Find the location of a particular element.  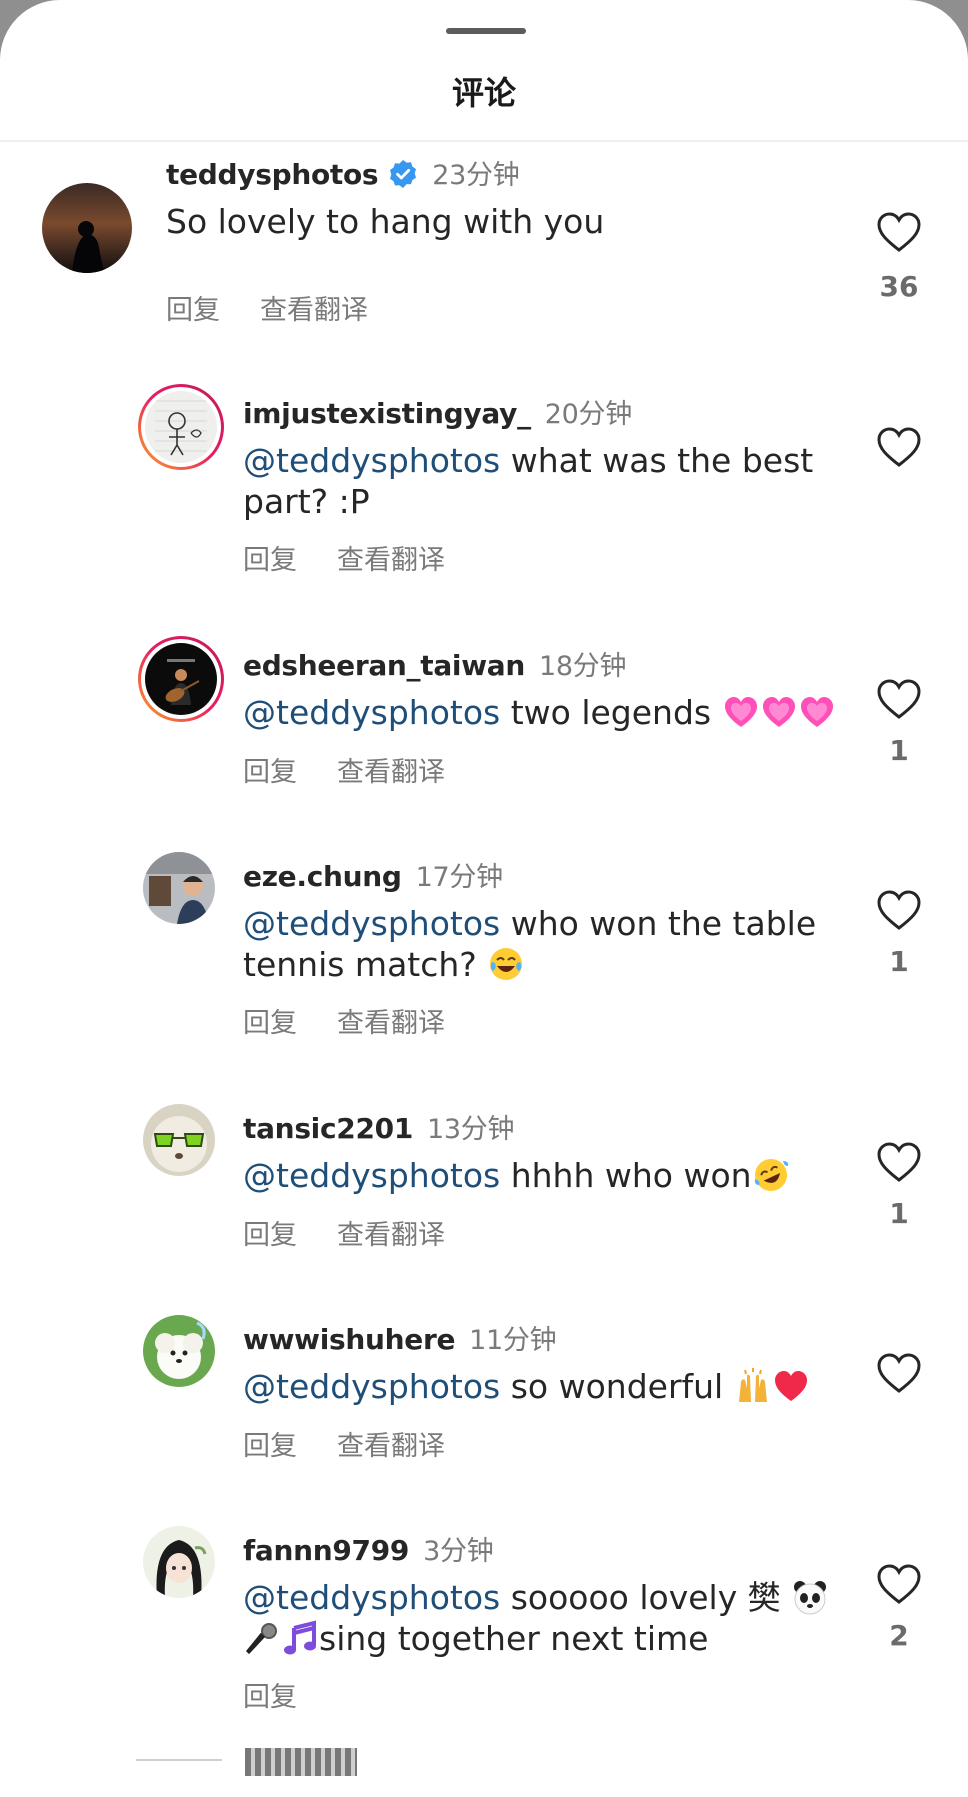

microphone-icon is located at coordinates (261, 1639).